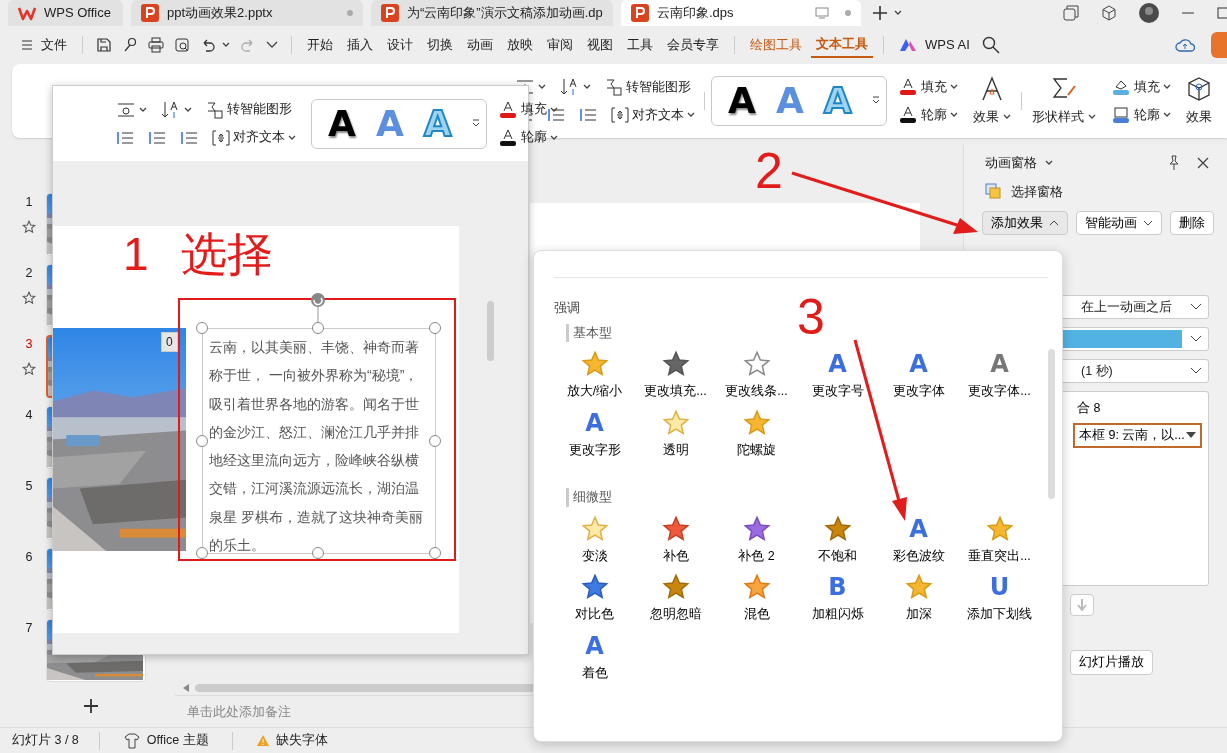  Describe the element at coordinates (291, 740) in the screenshot. I see `missing-font-button: 缺失字体` at that location.